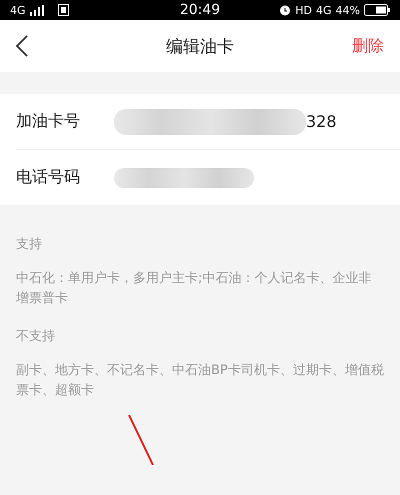 The height and width of the screenshot is (495, 400). What do you see at coordinates (200, 381) in the screenshot?
I see `section-text: 副卡、地方卡、不记名卡、中石油BP卡司机卡、过期卡、增值税票卡、超额卡` at bounding box center [200, 381].